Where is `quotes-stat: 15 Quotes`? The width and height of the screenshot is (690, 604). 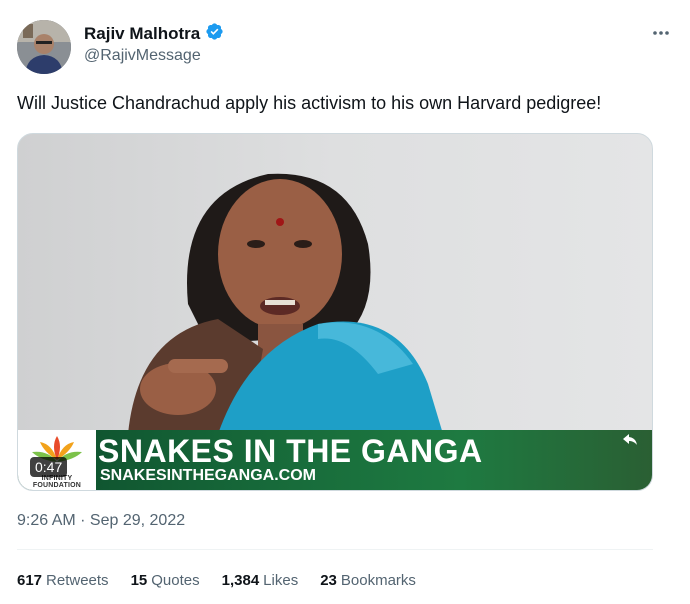 quotes-stat: 15 Quotes is located at coordinates (165, 580).